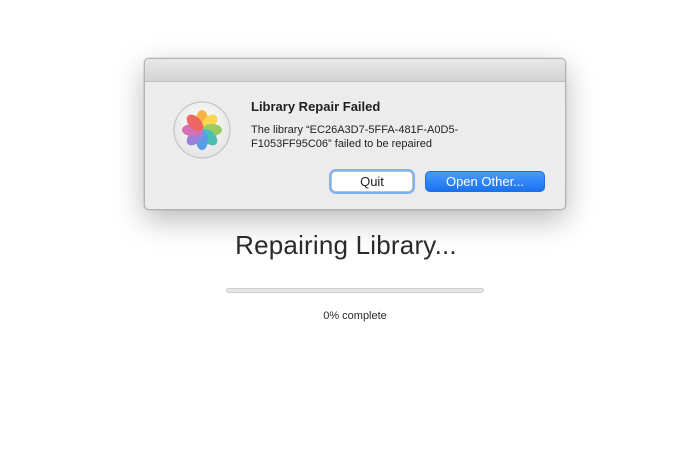 Image resolution: width=692 pixels, height=456 pixels. Describe the element at coordinates (355, 316) in the screenshot. I see `progress-label: 0% complete` at that location.